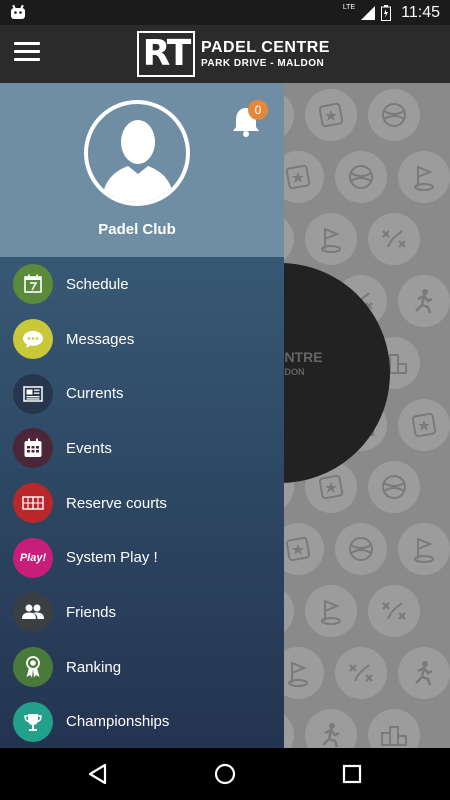 The image size is (450, 800). Describe the element at coordinates (142, 667) in the screenshot. I see `menu-item-ranking: Ranking` at that location.